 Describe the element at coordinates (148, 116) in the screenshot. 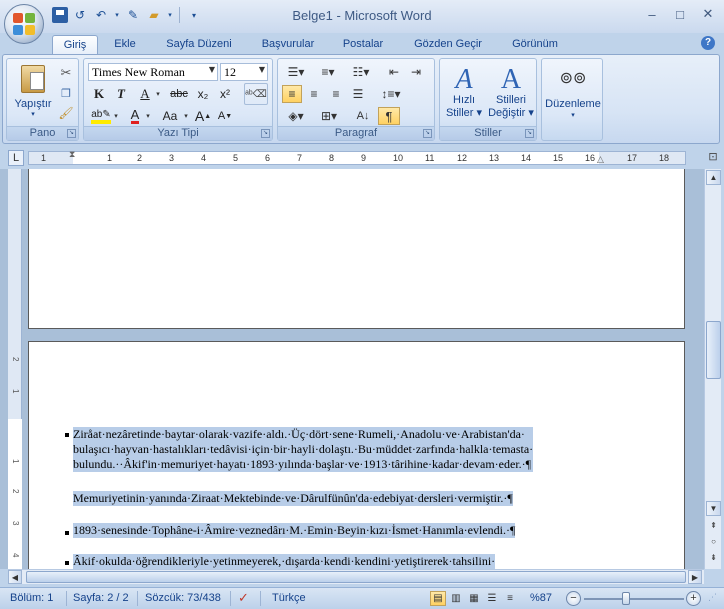

I see `font-color-dropdown-icon: ▾` at that location.